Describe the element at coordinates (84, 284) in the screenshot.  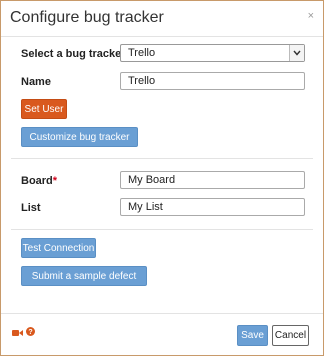
I see `submit-sample-button: Submit a sample defect report` at that location.